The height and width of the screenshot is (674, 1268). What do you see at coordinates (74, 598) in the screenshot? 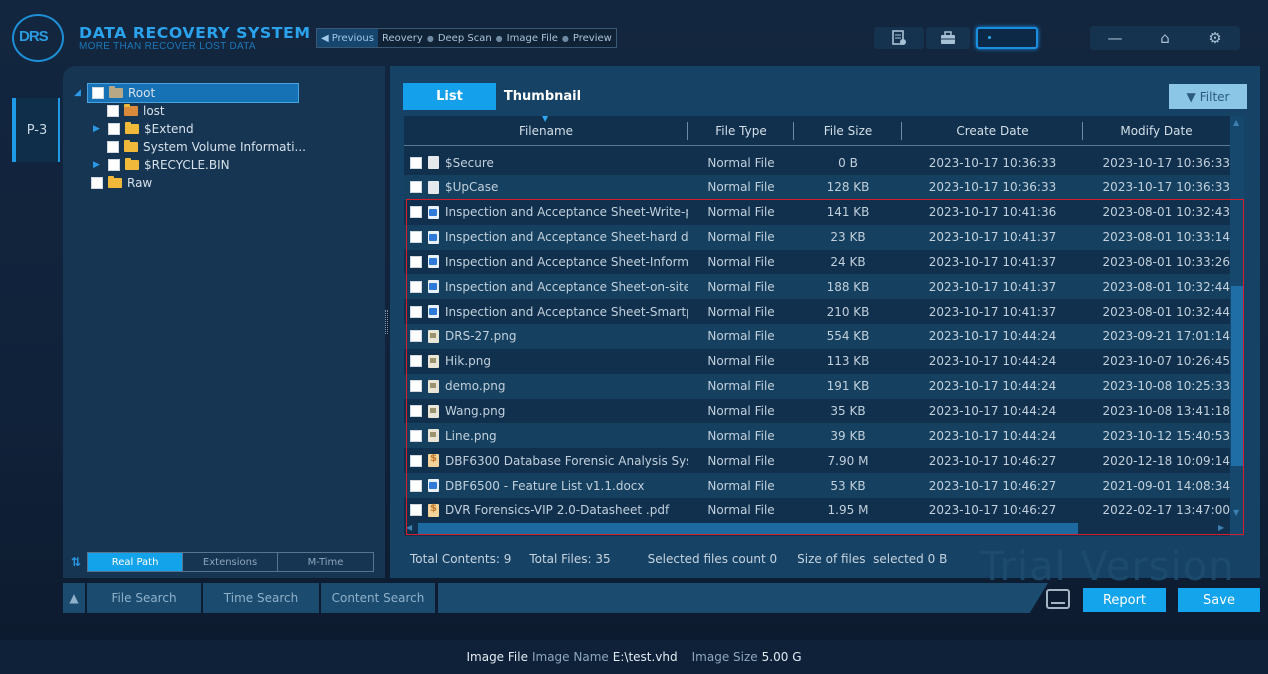
I see `collapse-search-button: ▲` at bounding box center [74, 598].